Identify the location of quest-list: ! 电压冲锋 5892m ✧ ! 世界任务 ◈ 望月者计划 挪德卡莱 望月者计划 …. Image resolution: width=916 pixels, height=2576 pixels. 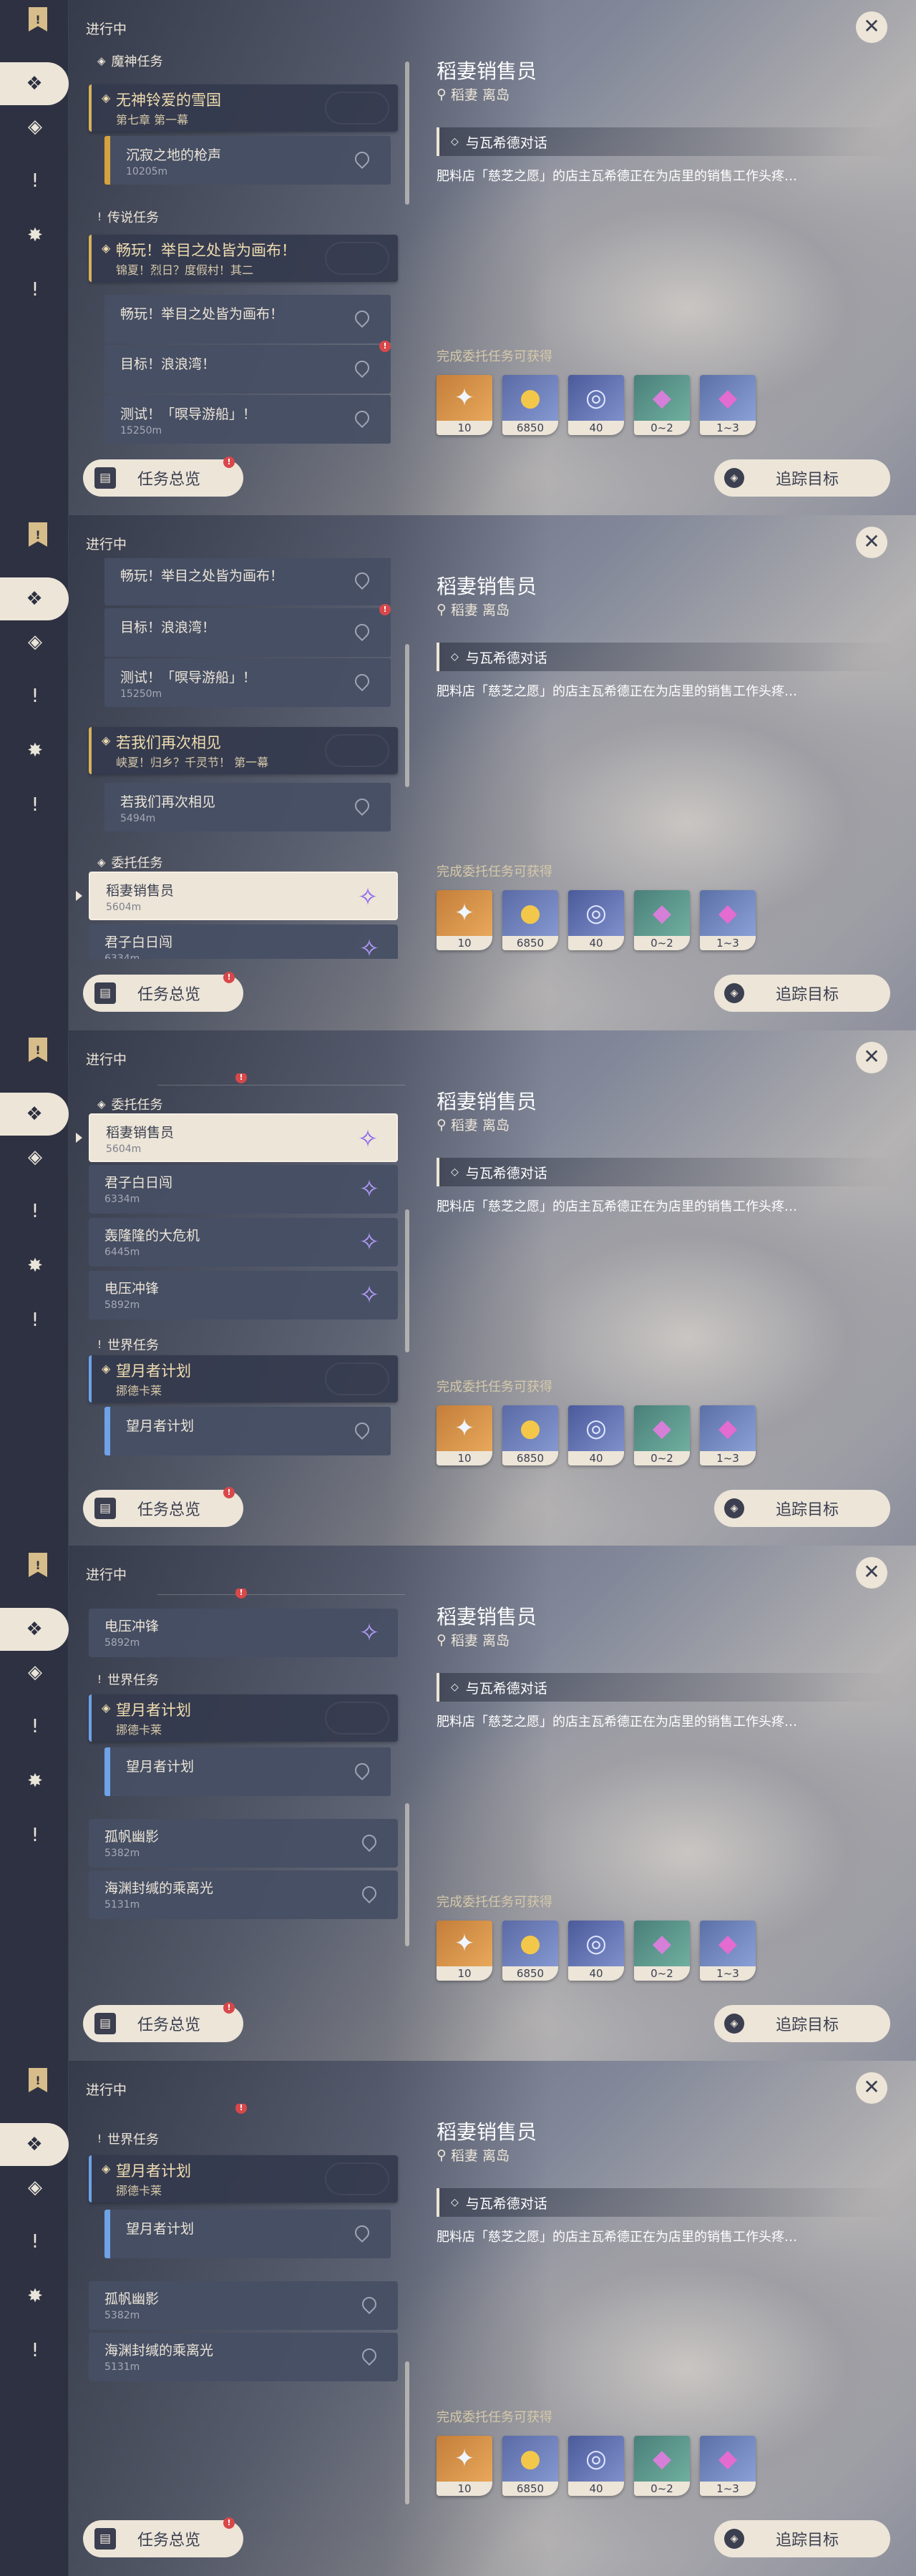
(237, 1789).